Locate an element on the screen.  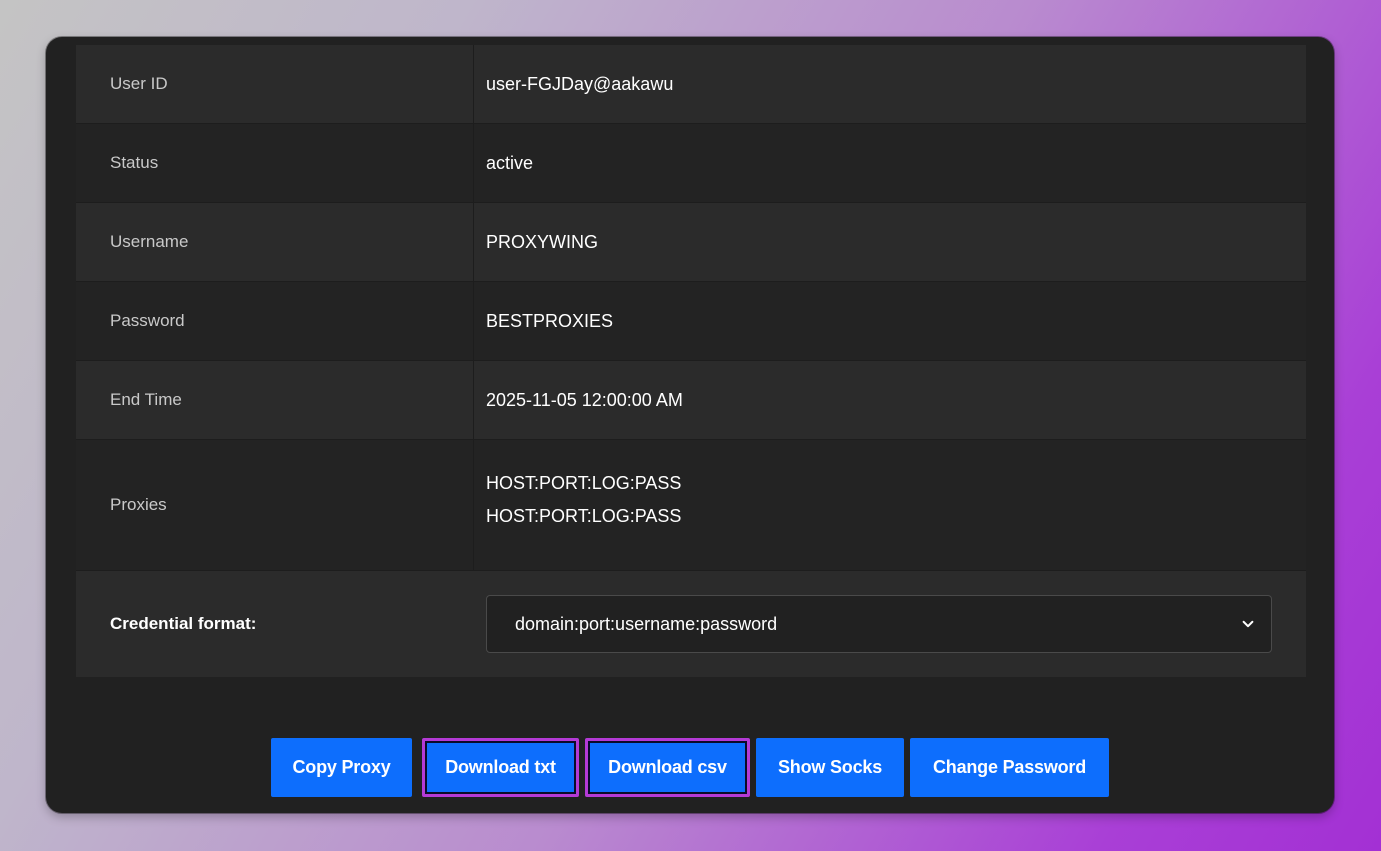
username-label: Username is located at coordinates (275, 242).